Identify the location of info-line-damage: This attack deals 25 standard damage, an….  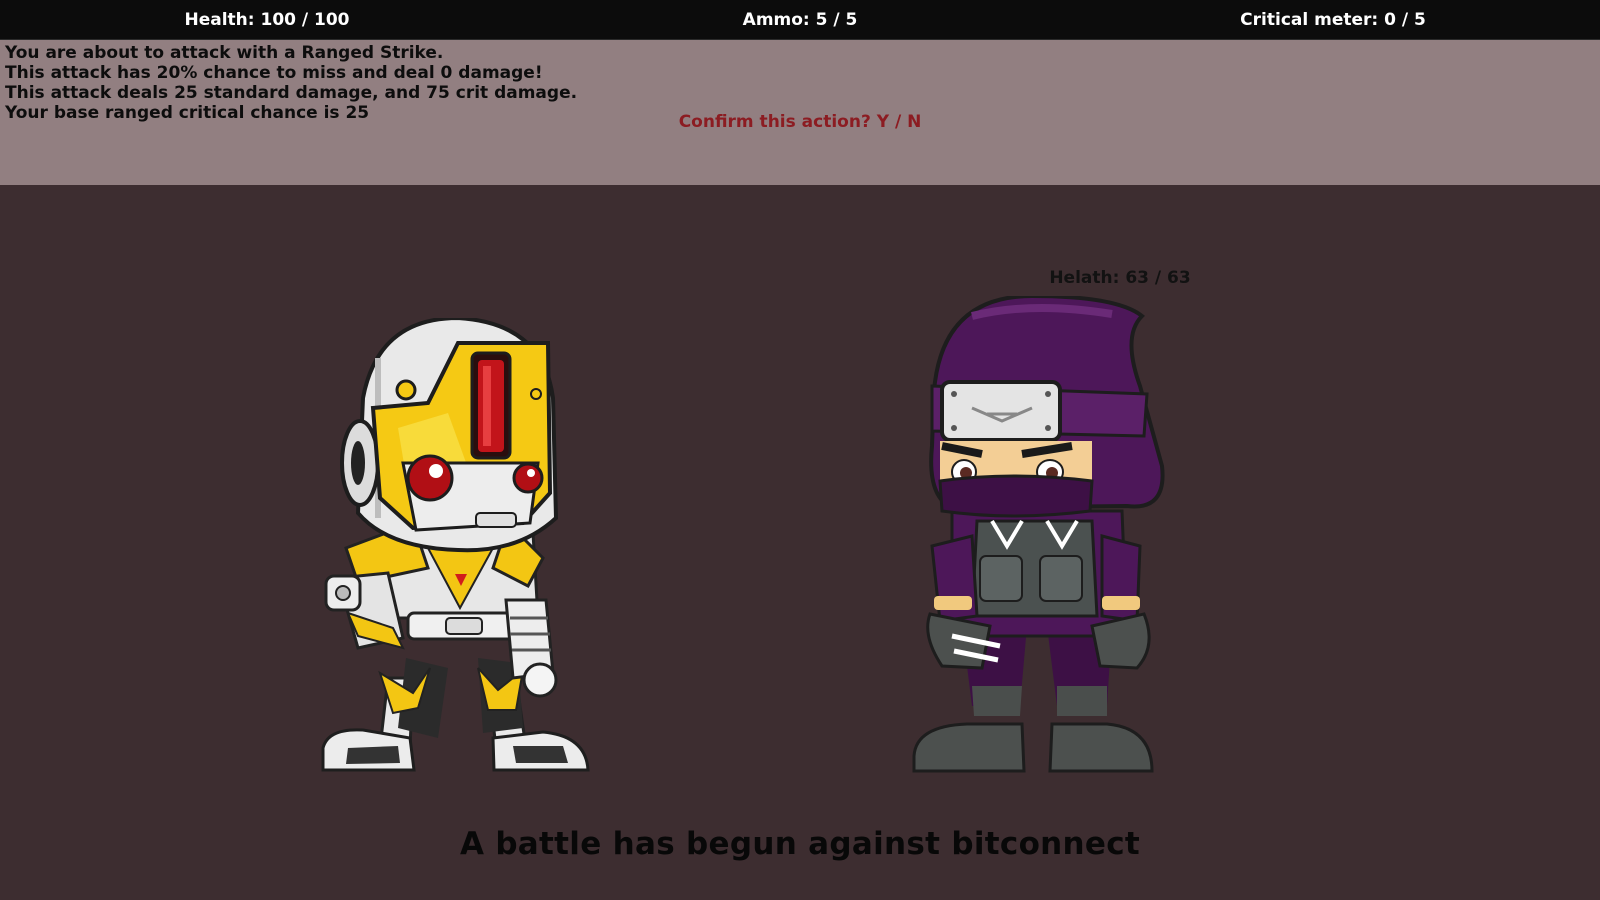
(291, 93).